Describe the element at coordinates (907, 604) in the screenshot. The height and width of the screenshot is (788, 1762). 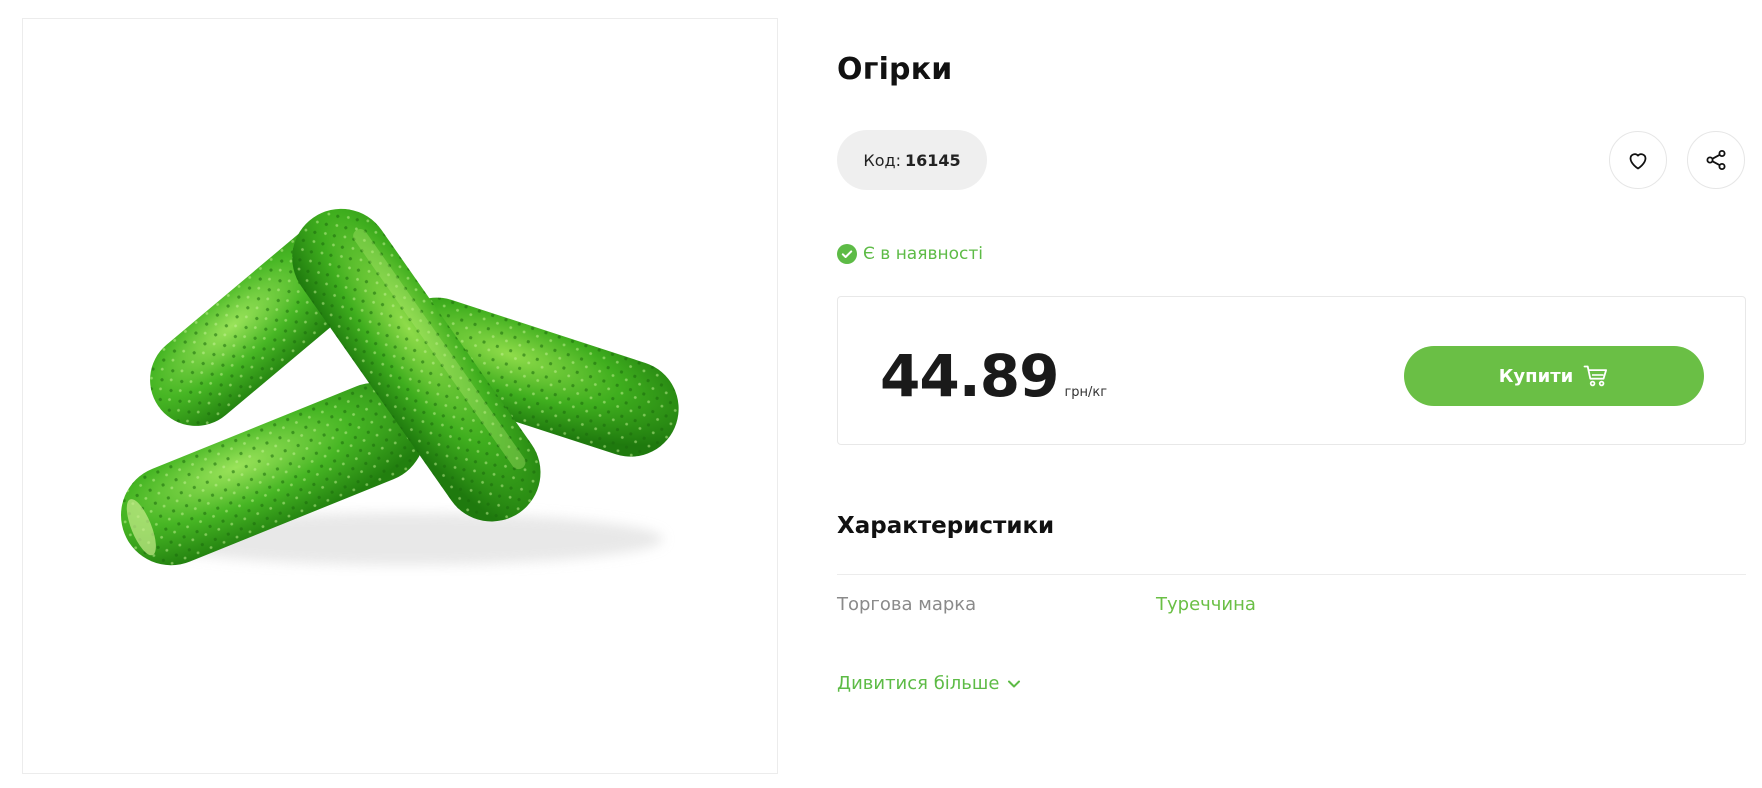
I see `spec-key: Торгова марка` at that location.